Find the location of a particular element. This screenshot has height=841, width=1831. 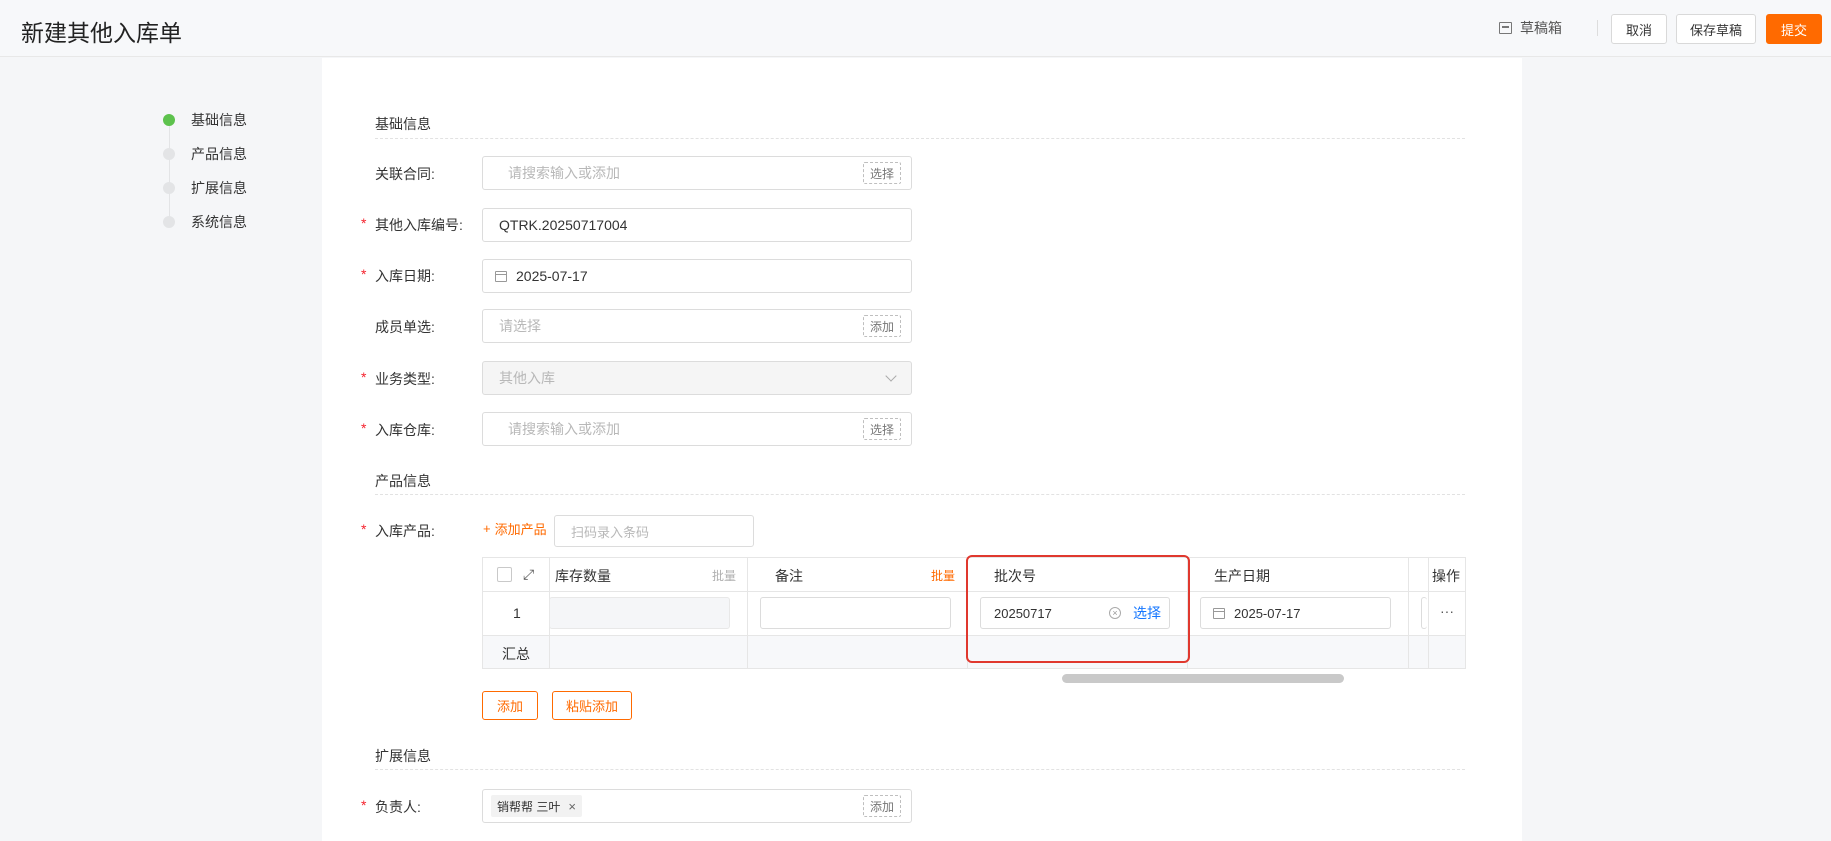

owner-tag: 销帮帮 三叶 × is located at coordinates (536, 806).